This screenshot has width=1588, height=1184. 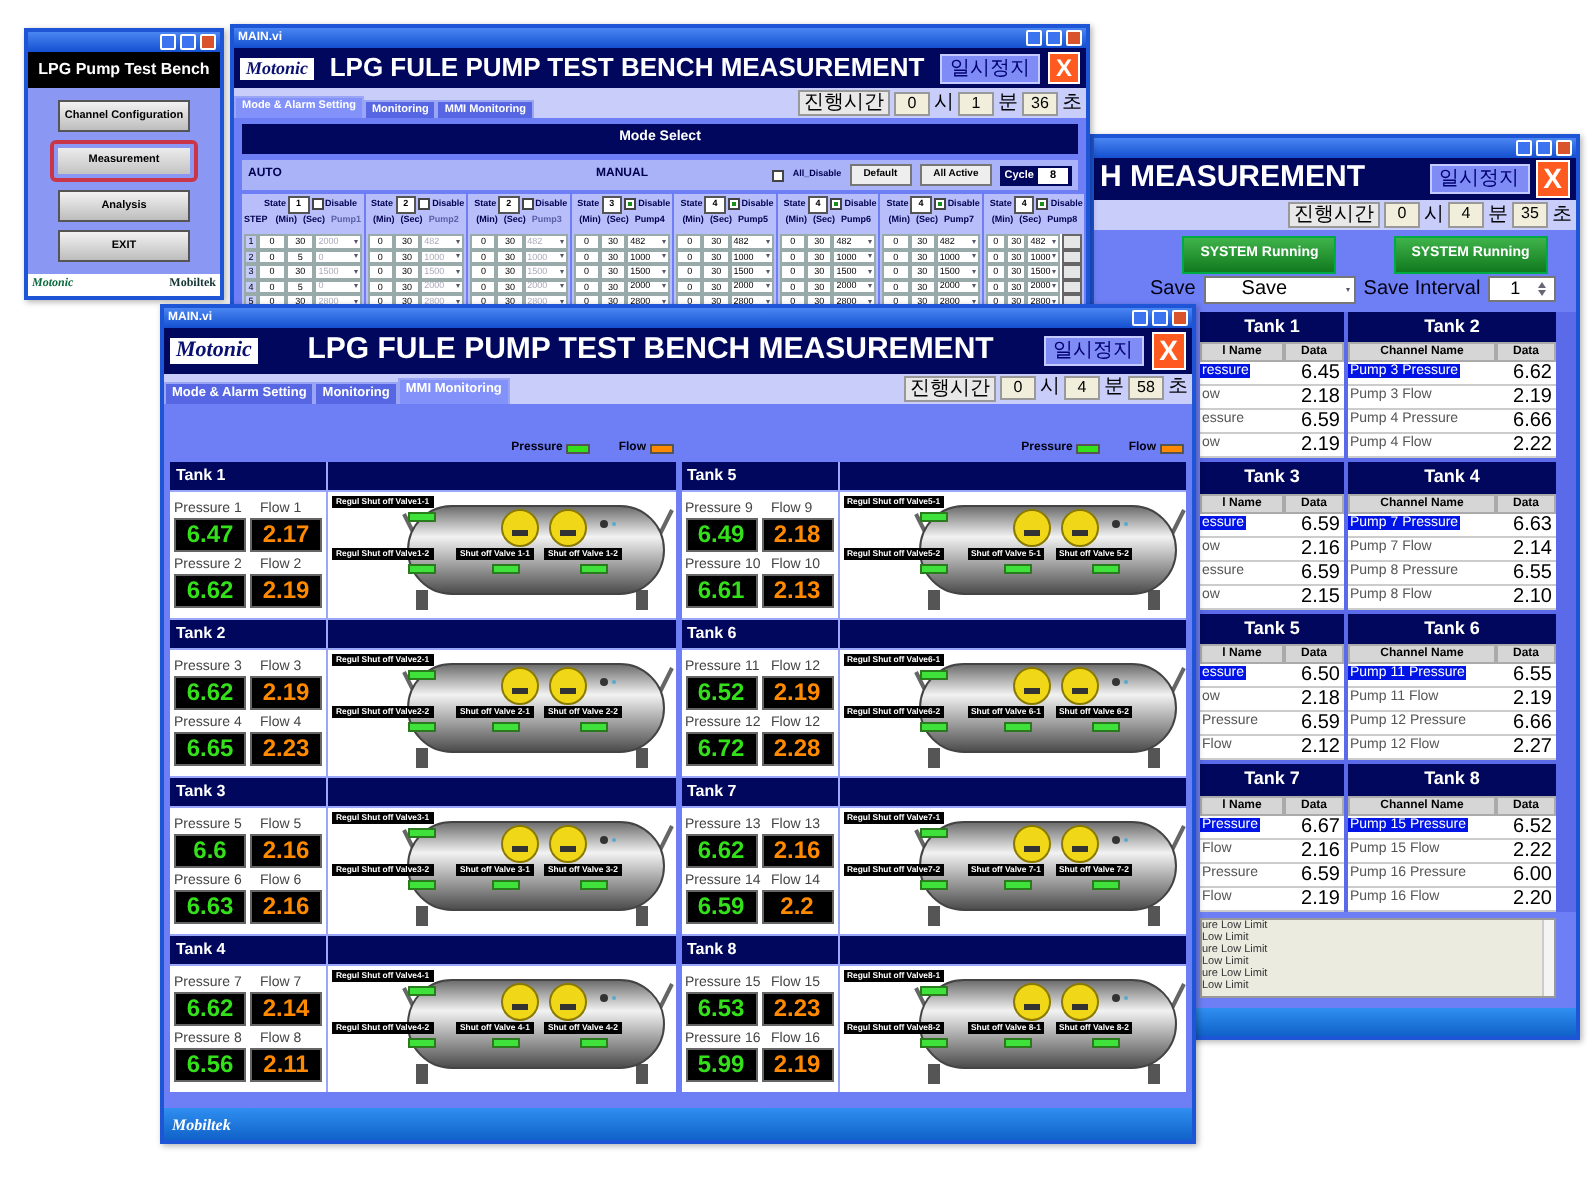 I want to click on flow-readout: 2.14, so click(x=286, y=1008).